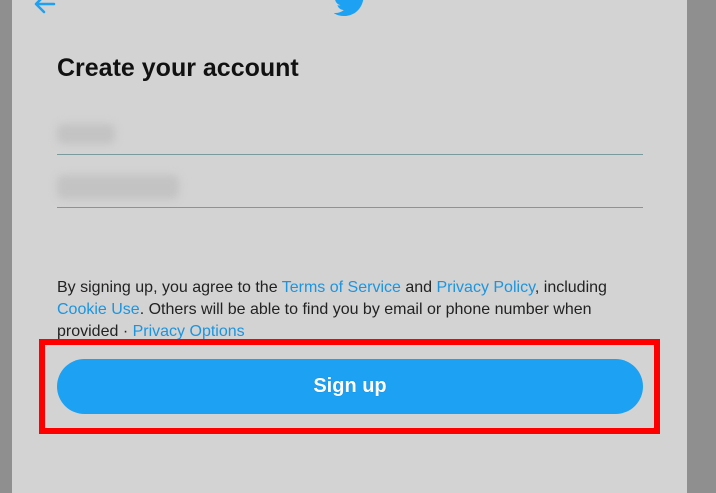 This screenshot has height=493, width=716. Describe the element at coordinates (350, 9) in the screenshot. I see `twitter-bird-icon` at that location.